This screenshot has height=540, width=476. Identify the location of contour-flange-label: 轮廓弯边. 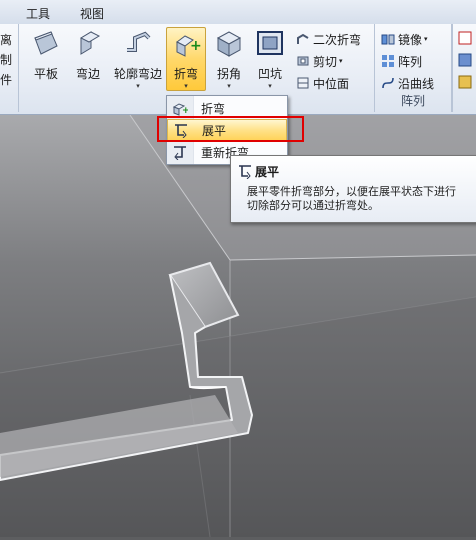
(138, 74).